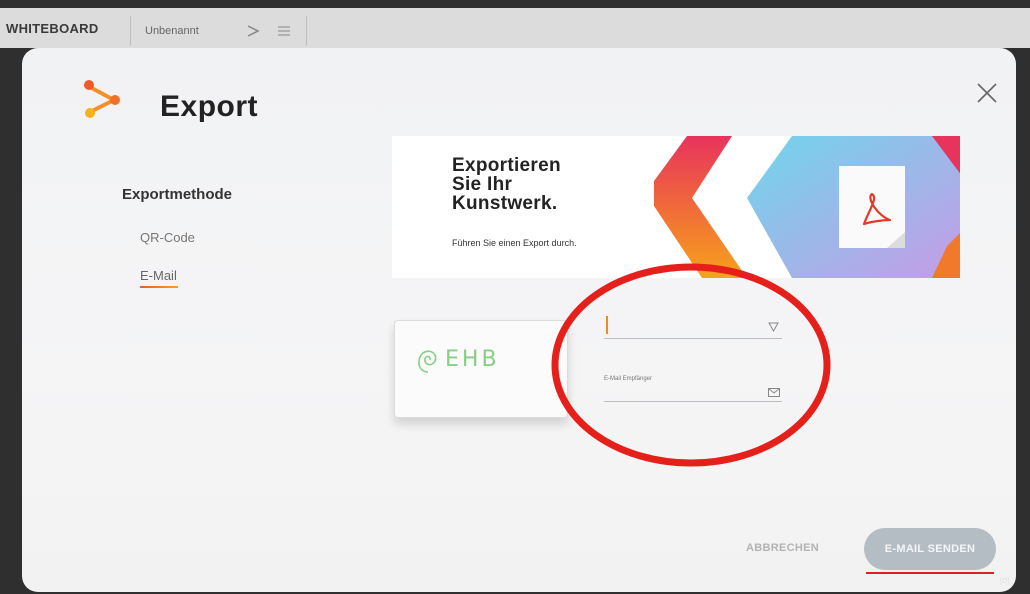  Describe the element at coordinates (177, 194) in the screenshot. I see `export-method-heading: Exportmethode` at that location.